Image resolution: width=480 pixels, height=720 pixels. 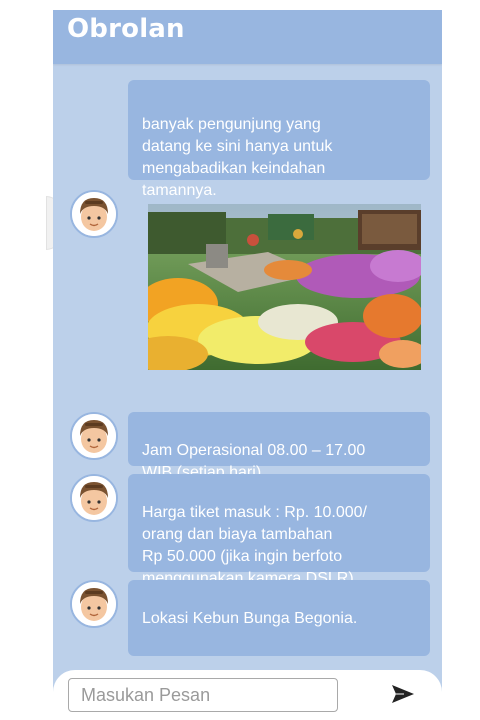 I want to click on message-composer, so click(x=247, y=695).